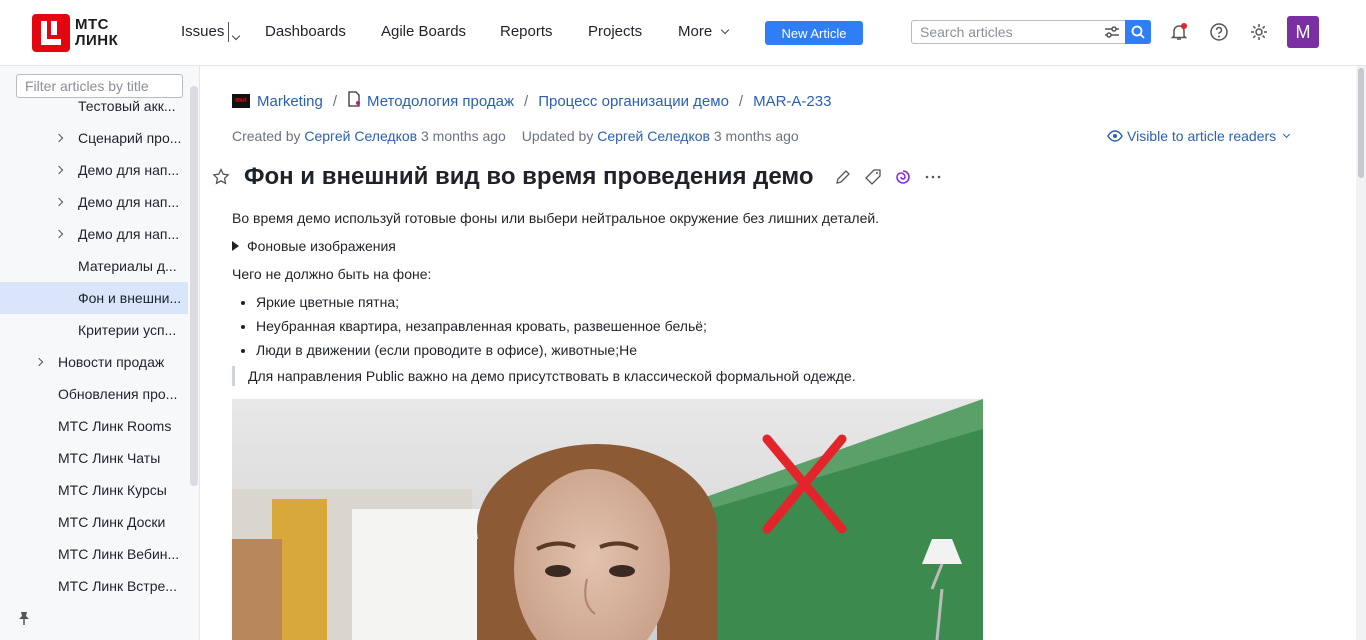 The height and width of the screenshot is (640, 1366). What do you see at coordinates (111, 362) in the screenshot?
I see `sidebar-tree-item-label: Новости продаж` at bounding box center [111, 362].